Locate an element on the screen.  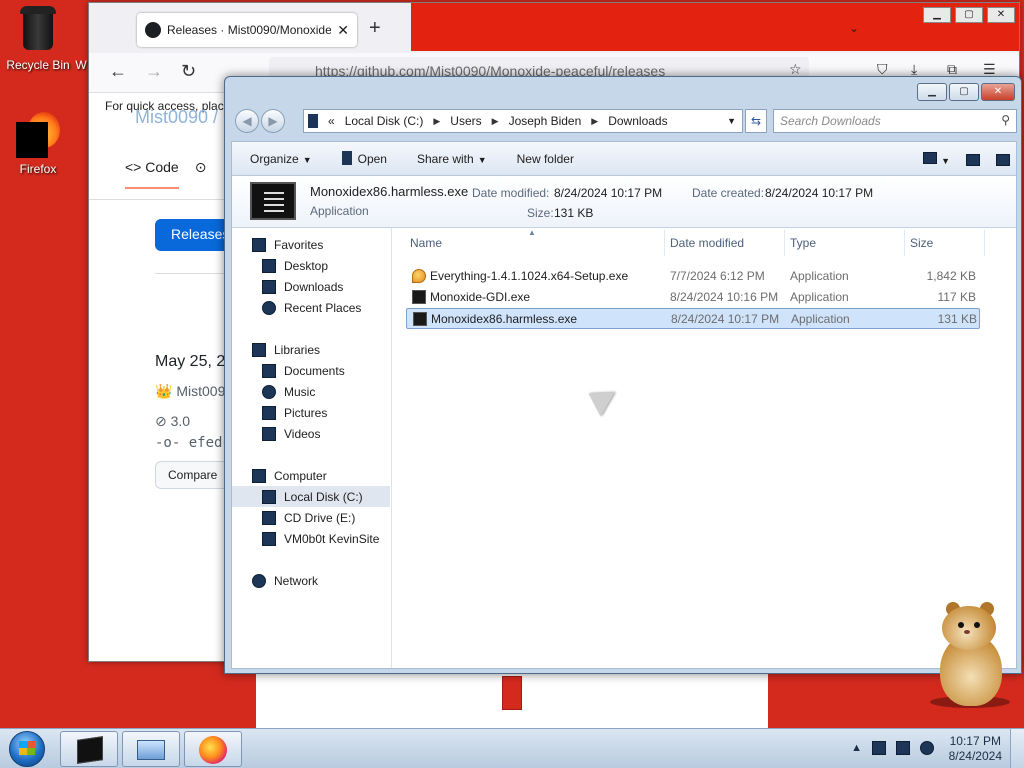
nav-documents: Documents is located at coordinates (303, 370).